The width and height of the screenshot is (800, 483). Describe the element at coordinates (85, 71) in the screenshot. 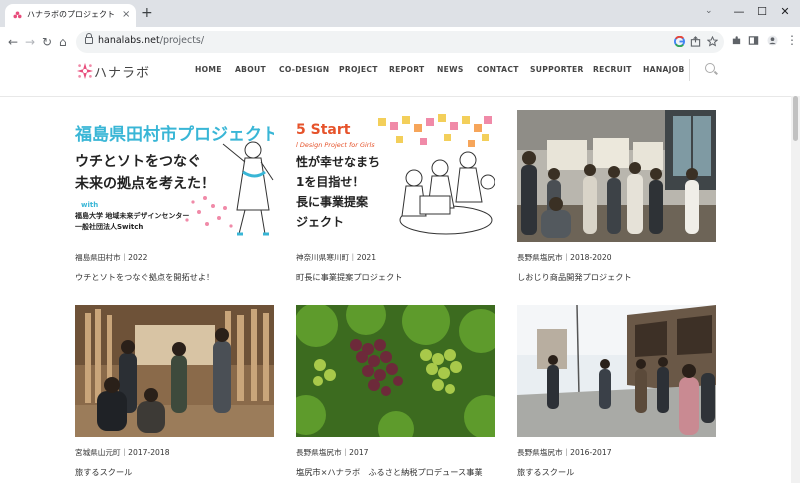

I see `hanalabo-logo-icon` at that location.